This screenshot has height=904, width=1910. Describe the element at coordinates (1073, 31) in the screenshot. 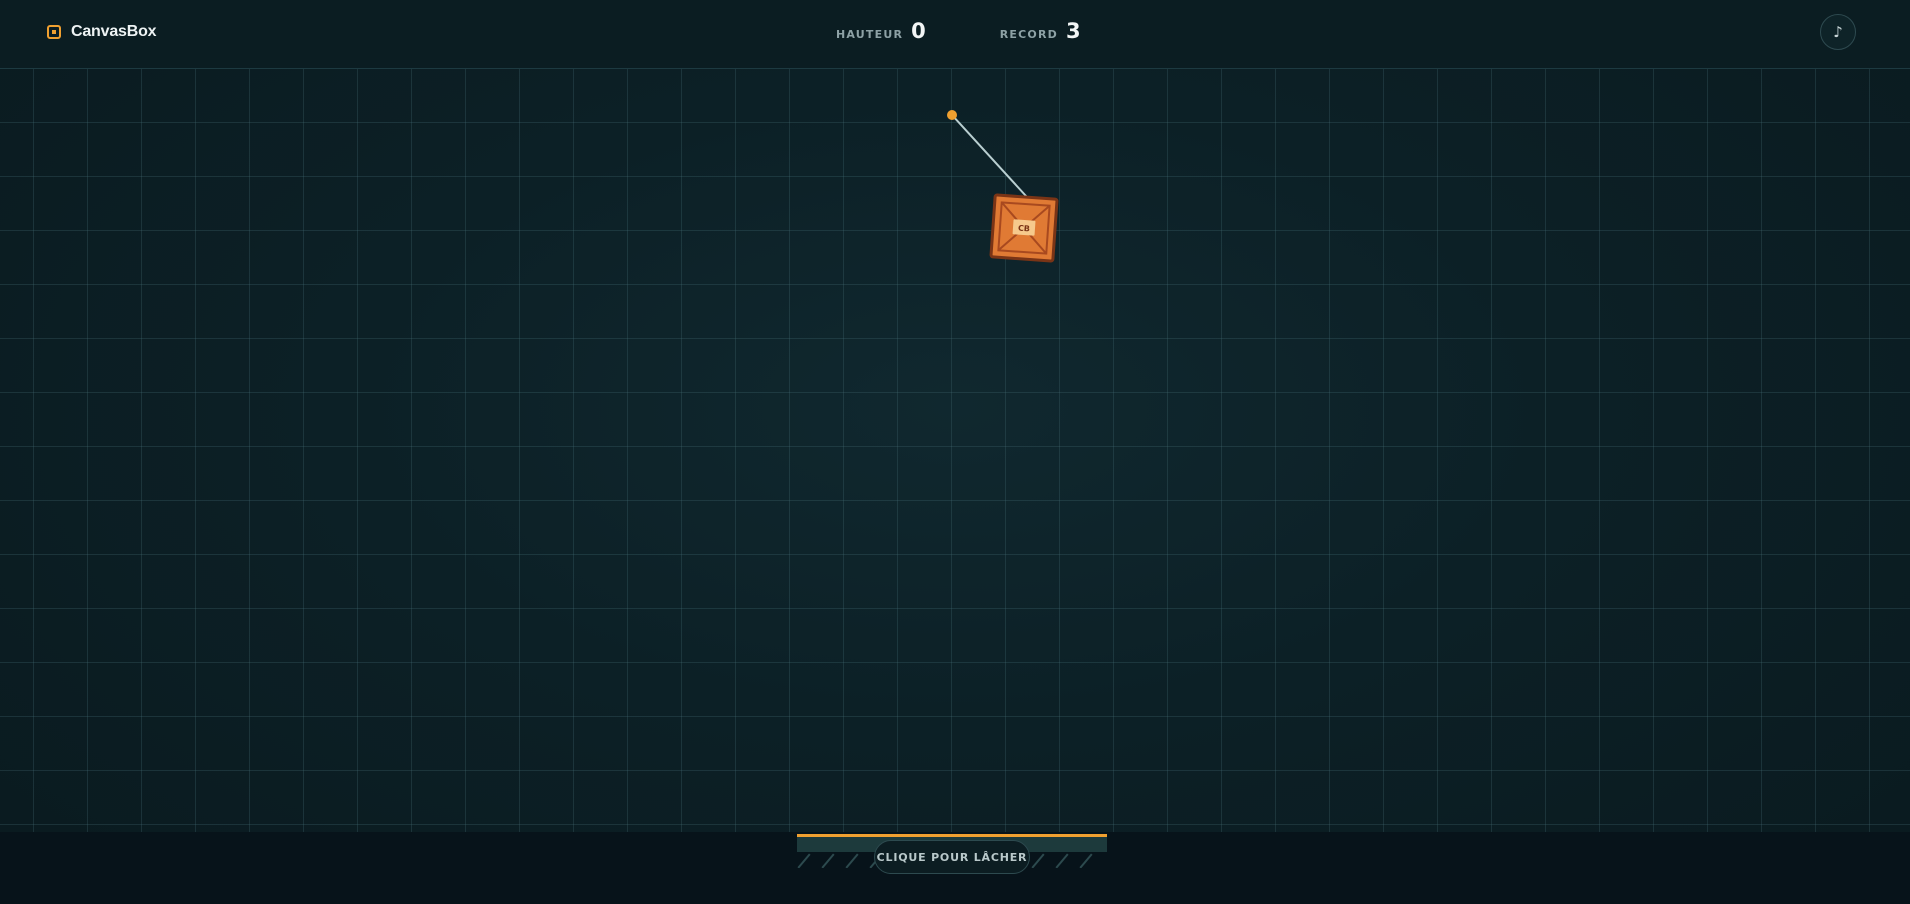

I see `record-value: 3` at that location.